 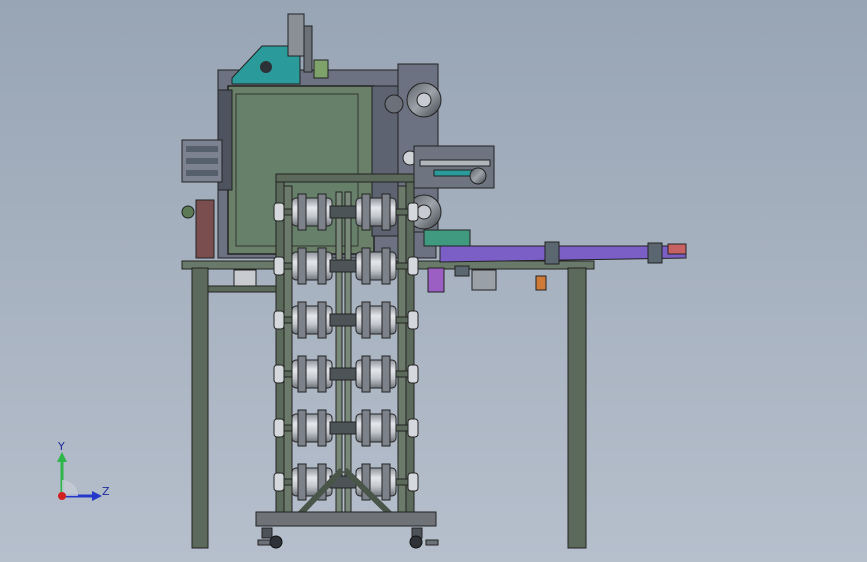 I want to click on coordinate-triad: Y Z, so click(x=85, y=475).